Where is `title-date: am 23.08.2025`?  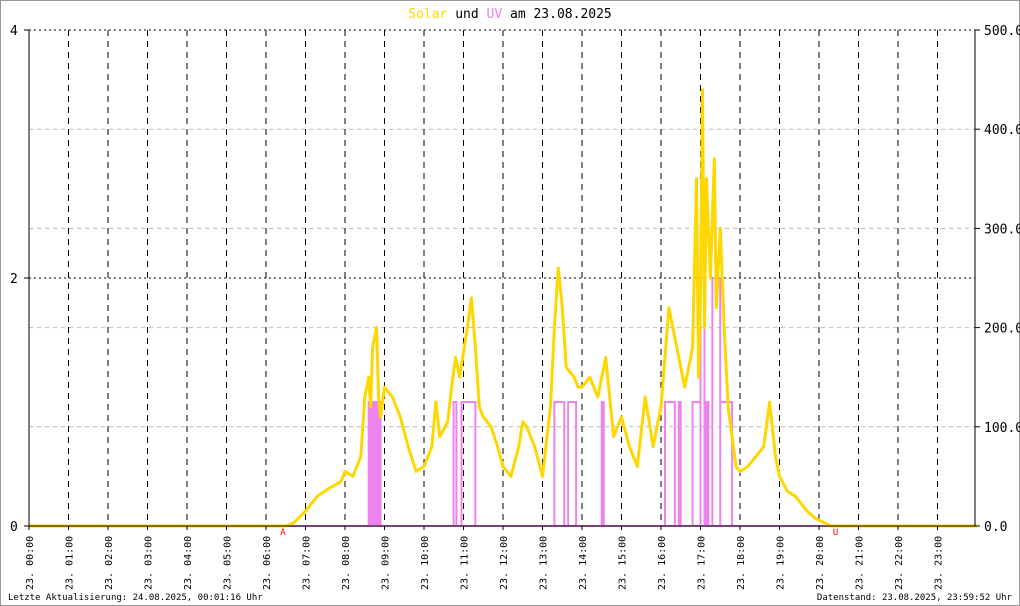
title-date: am 23.08.2025 is located at coordinates (561, 14).